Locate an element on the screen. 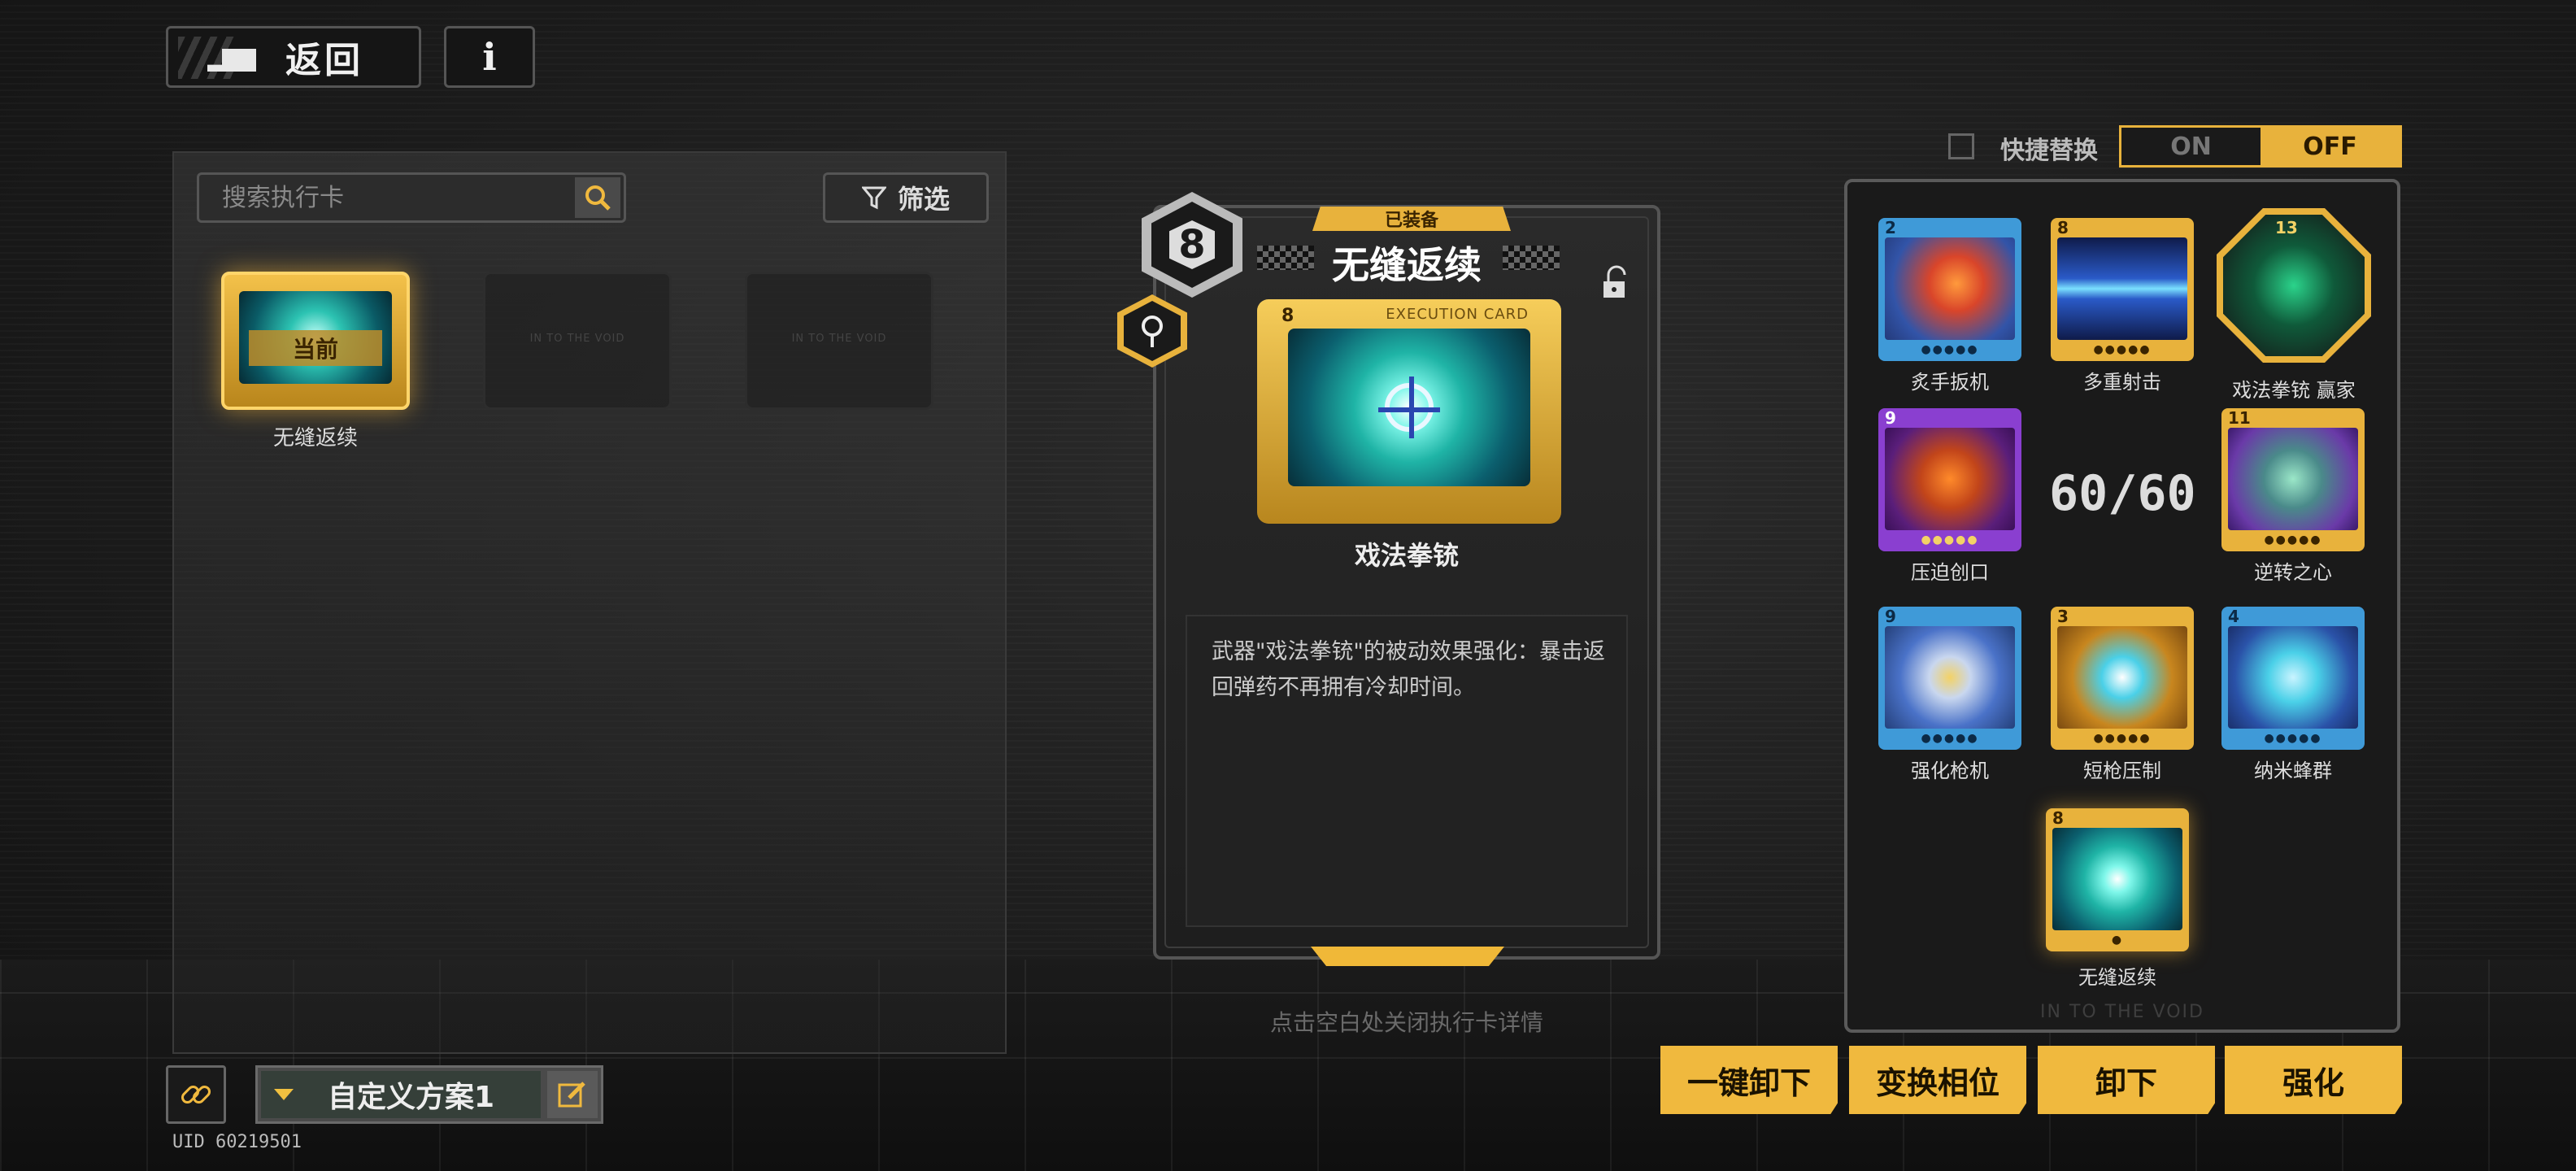 The image size is (2576, 1171). search-icon is located at coordinates (598, 198).